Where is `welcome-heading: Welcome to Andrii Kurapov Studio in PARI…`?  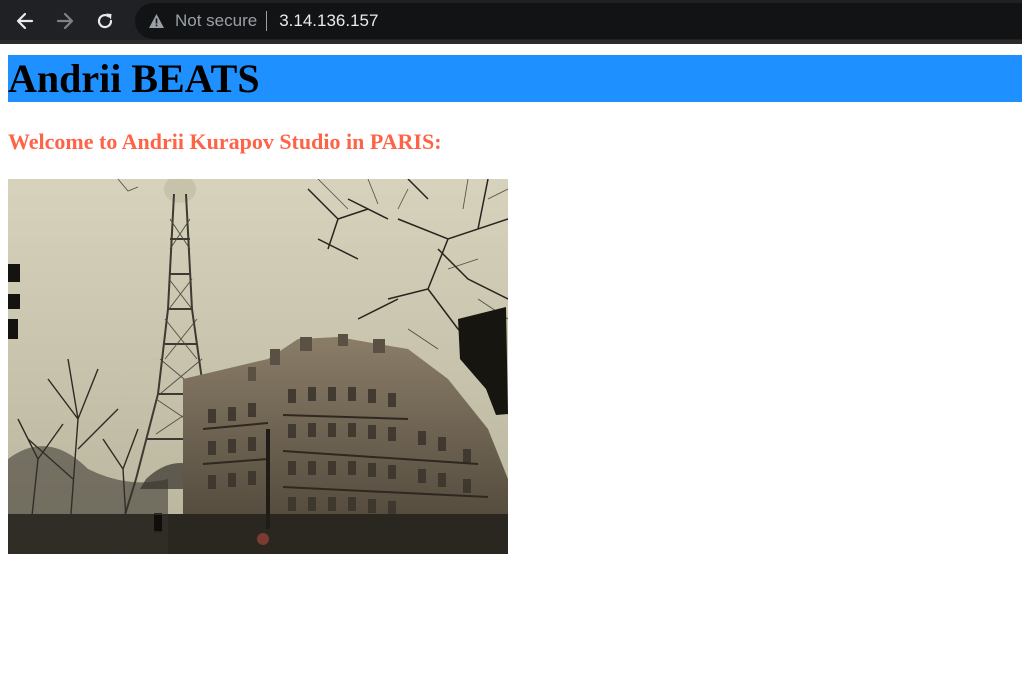
welcome-heading: Welcome to Andrii Kurapov Studio in PARI… is located at coordinates (225, 141).